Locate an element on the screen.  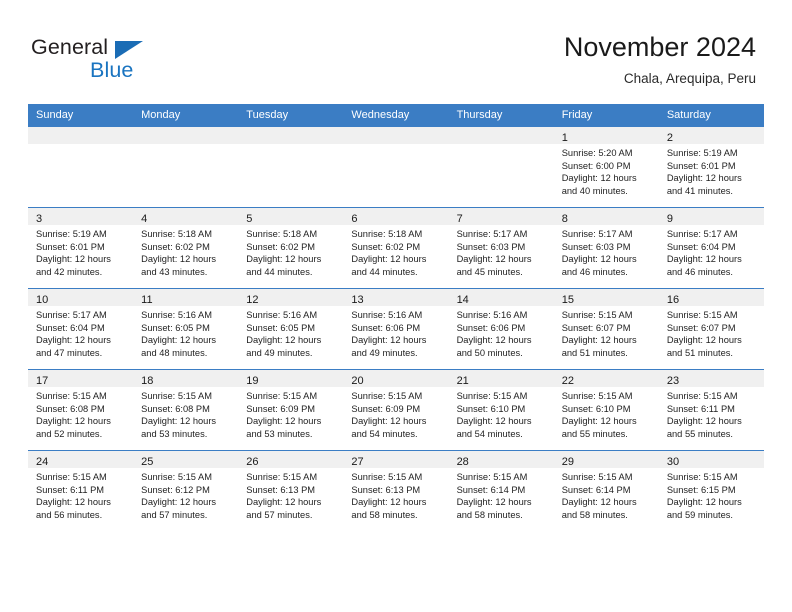
weekday-header-saturday: Saturday is located at coordinates (711, 115).